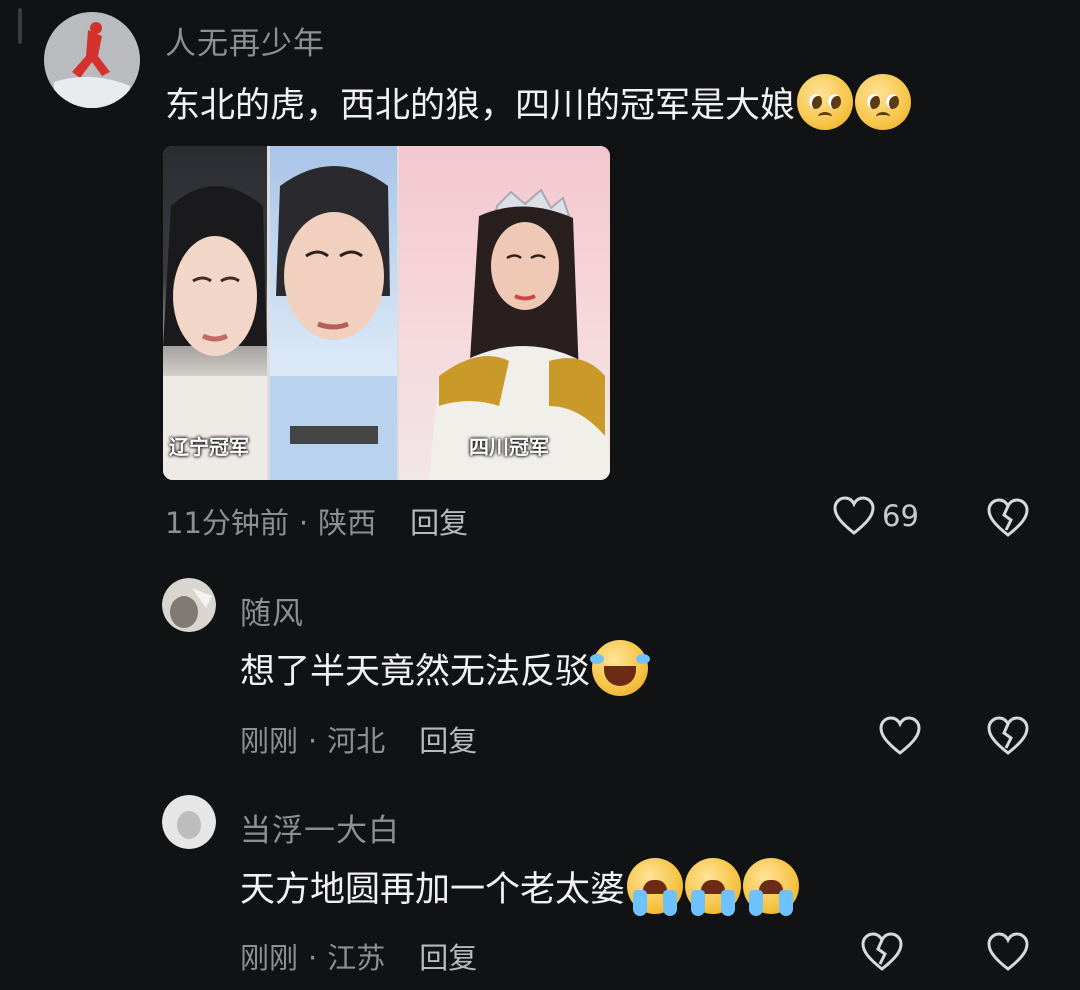 The width and height of the screenshot is (1080, 990). I want to click on comment-meta: 11分钟前 · 陕西 回复, so click(316, 521).